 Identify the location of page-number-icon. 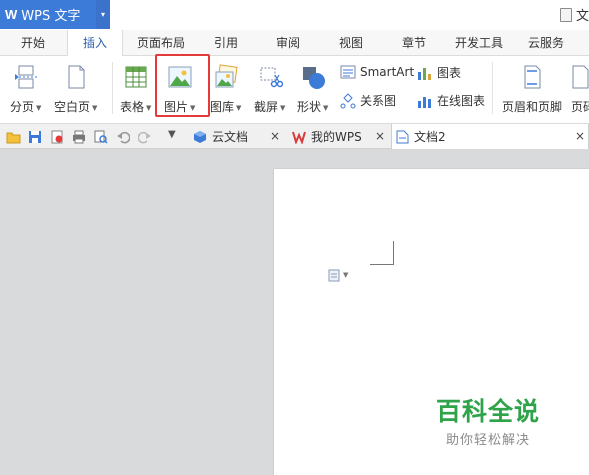
(580, 77).